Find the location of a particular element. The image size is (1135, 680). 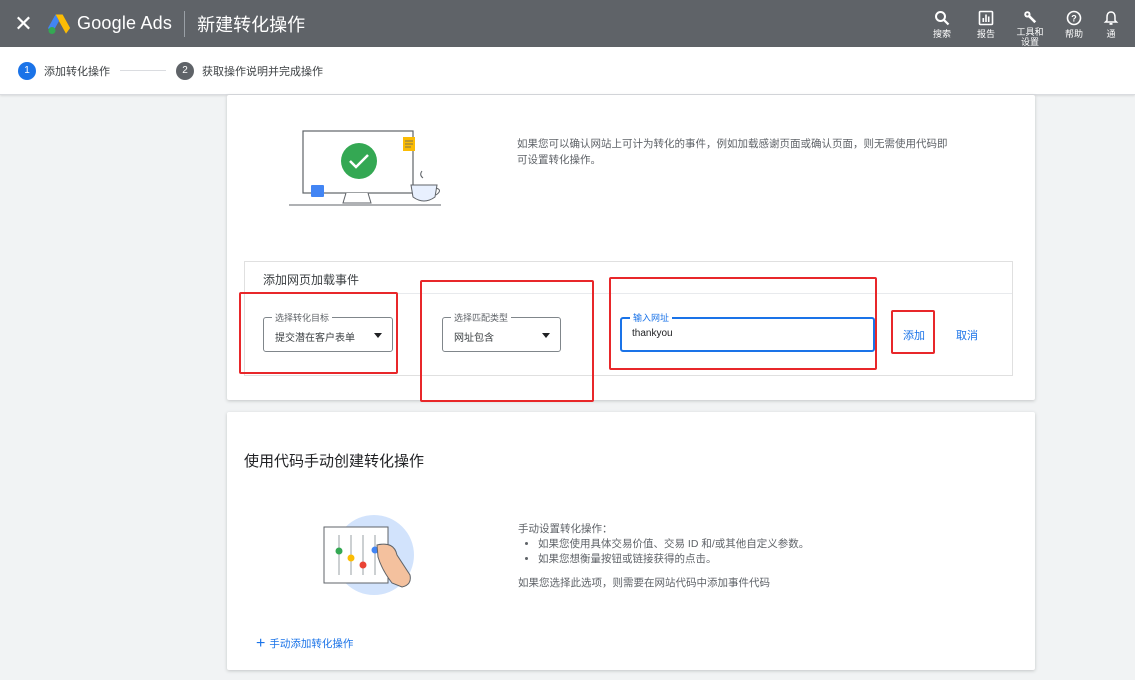

reports-button: 报告 is located at coordinates (986, 23).